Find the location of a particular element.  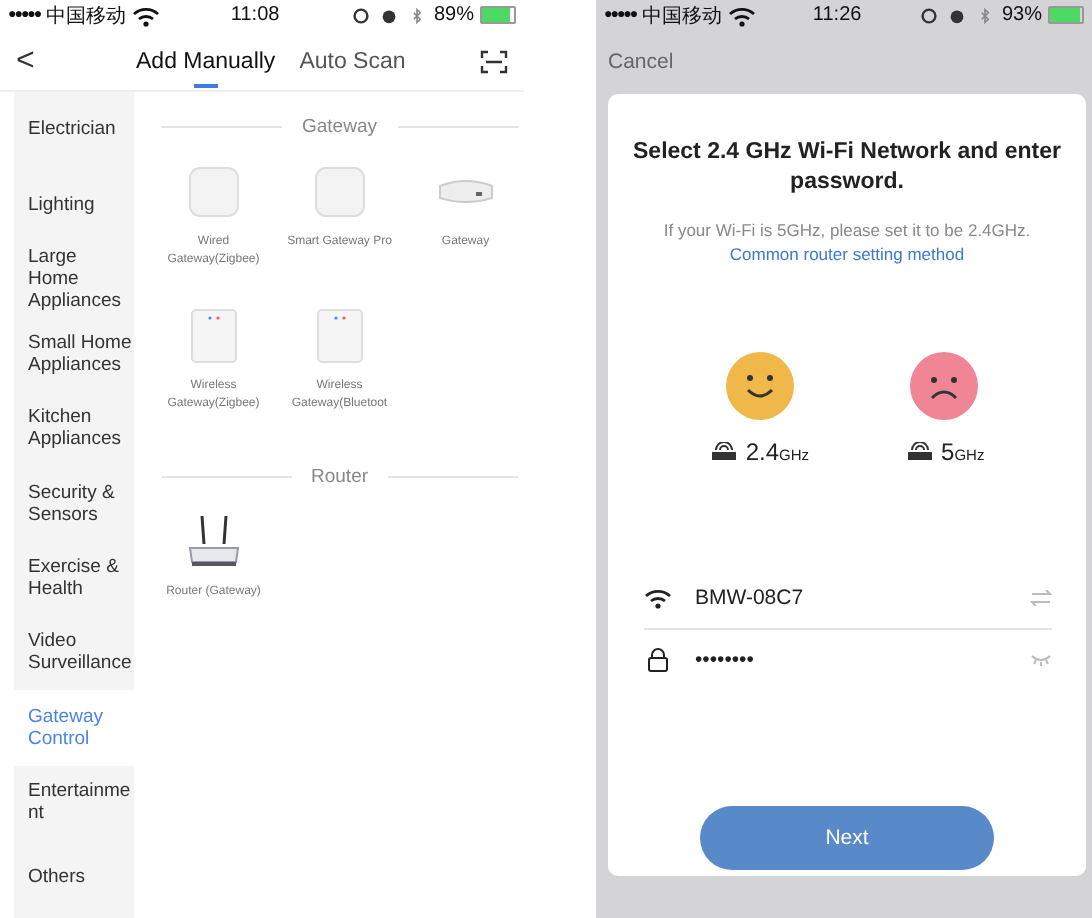

network-field: BMW-08C7 is located at coordinates (850, 598).